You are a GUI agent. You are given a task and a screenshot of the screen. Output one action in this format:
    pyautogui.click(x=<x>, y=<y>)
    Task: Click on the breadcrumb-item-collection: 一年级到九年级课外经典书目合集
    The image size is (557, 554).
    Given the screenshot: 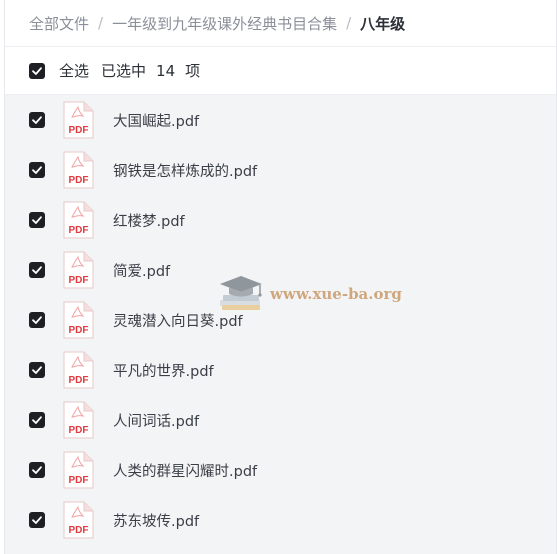 What is the action you would take?
    pyautogui.click(x=224, y=23)
    